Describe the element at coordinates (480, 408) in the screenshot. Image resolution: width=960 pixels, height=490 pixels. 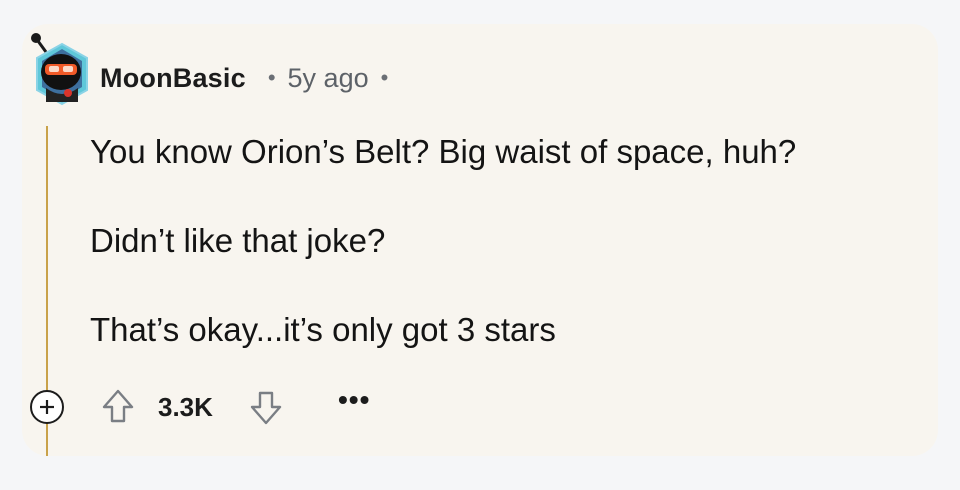
I see `comment-action-bar: 3.3K •••` at that location.